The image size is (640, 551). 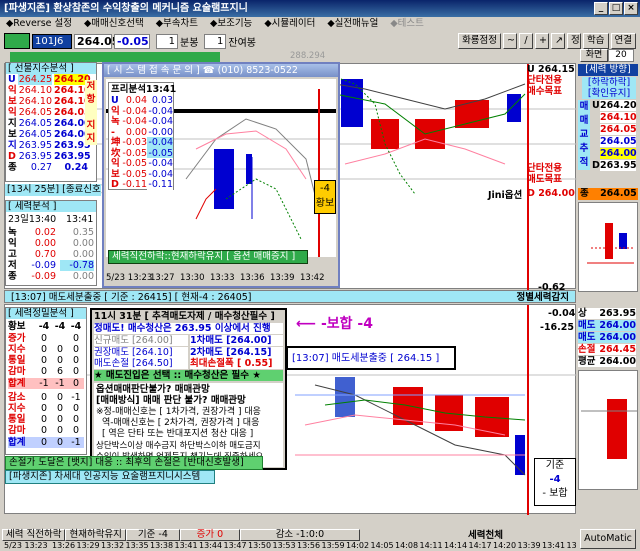 I want to click on interval-input: 1, so click(x=167, y=41).